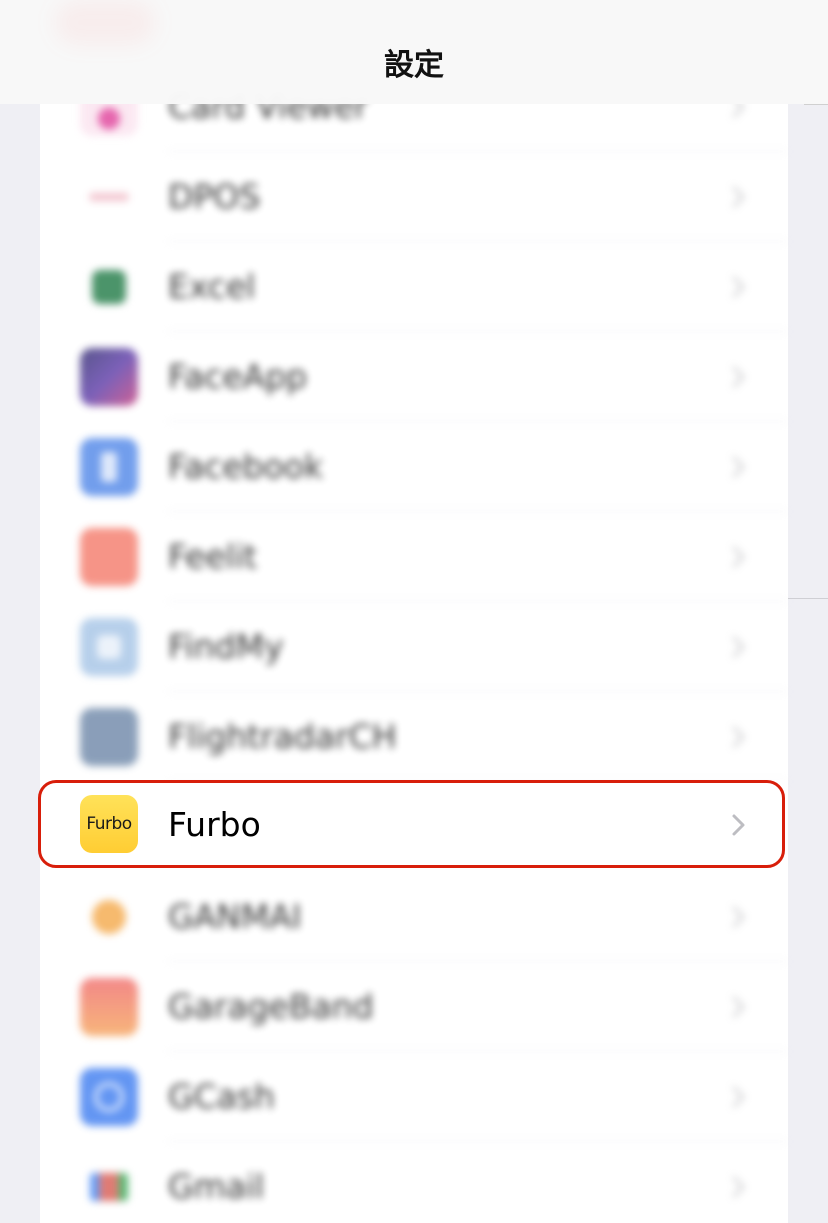  I want to click on list-item-dpos: DPOS, so click(414, 197).